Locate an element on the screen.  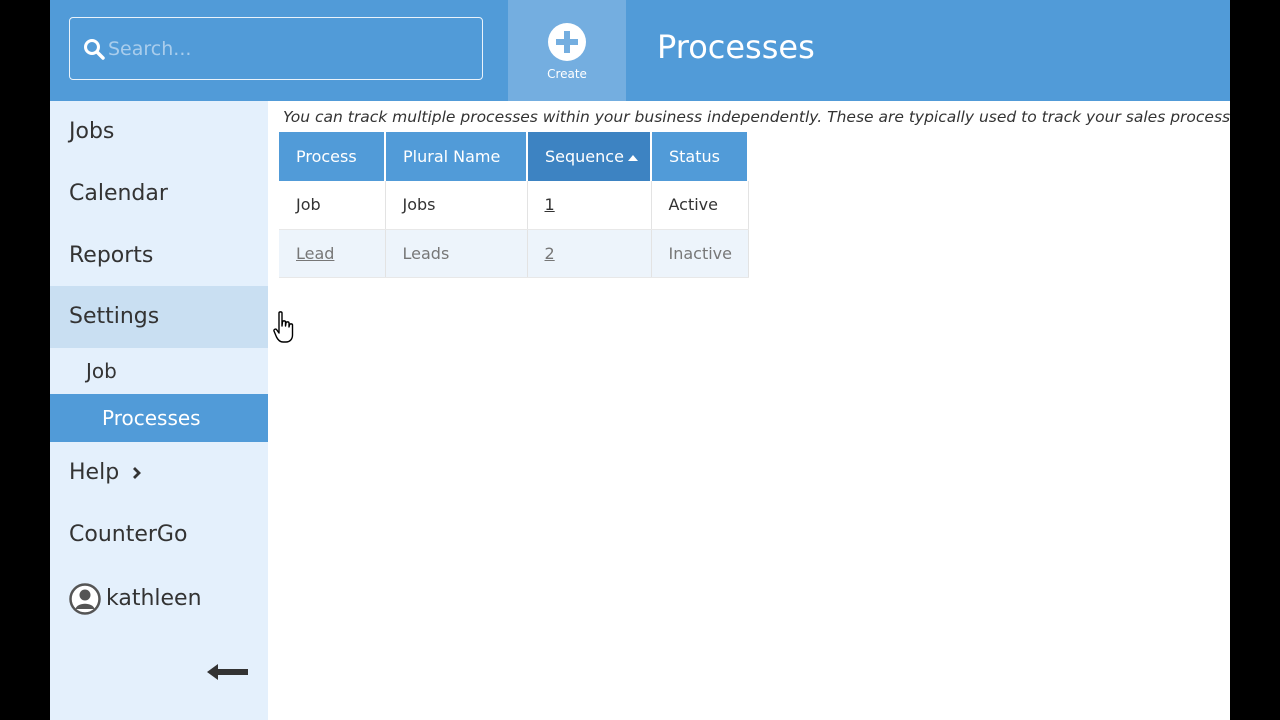
table-row: Lead Leads 2 Inactive is located at coordinates (514, 253).